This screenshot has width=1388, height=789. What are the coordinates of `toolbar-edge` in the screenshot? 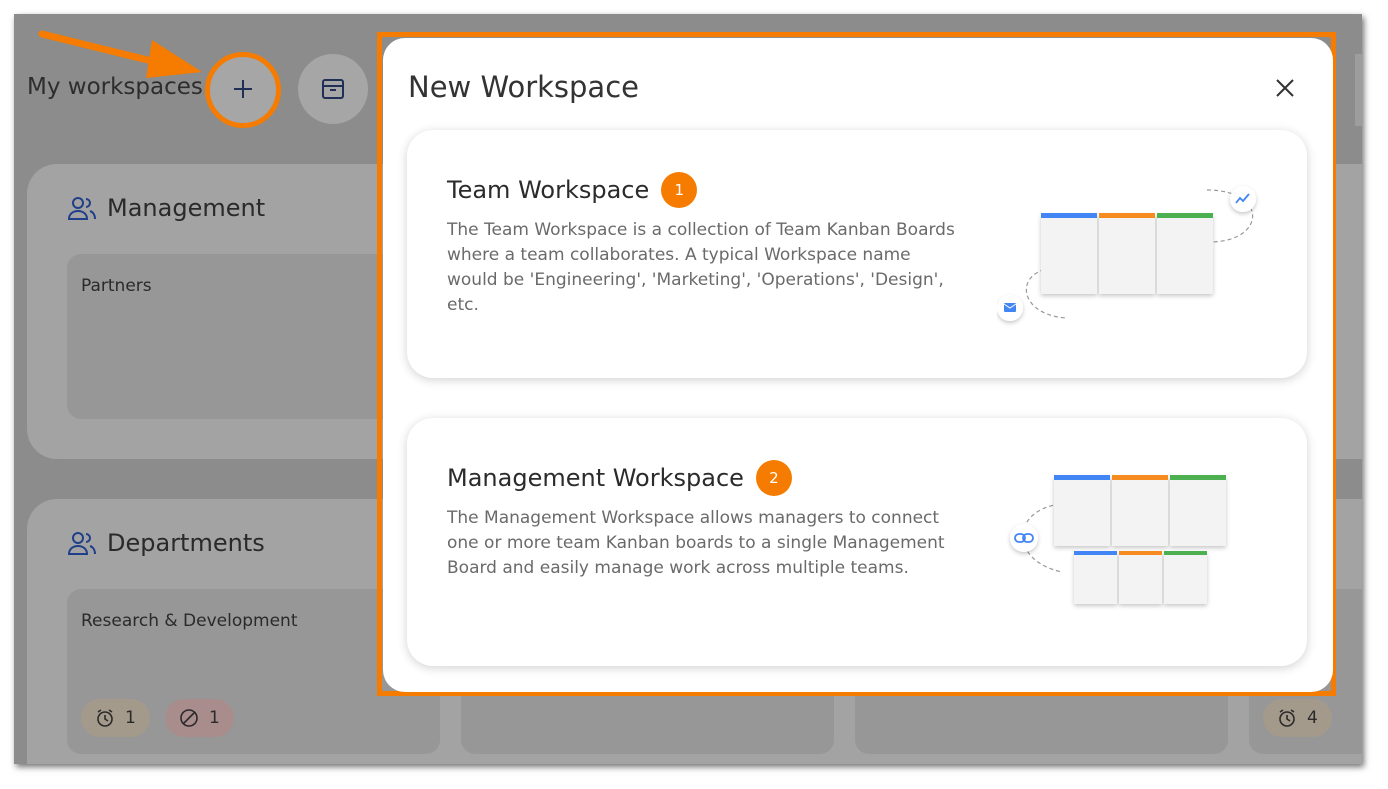 It's located at (1358, 90).